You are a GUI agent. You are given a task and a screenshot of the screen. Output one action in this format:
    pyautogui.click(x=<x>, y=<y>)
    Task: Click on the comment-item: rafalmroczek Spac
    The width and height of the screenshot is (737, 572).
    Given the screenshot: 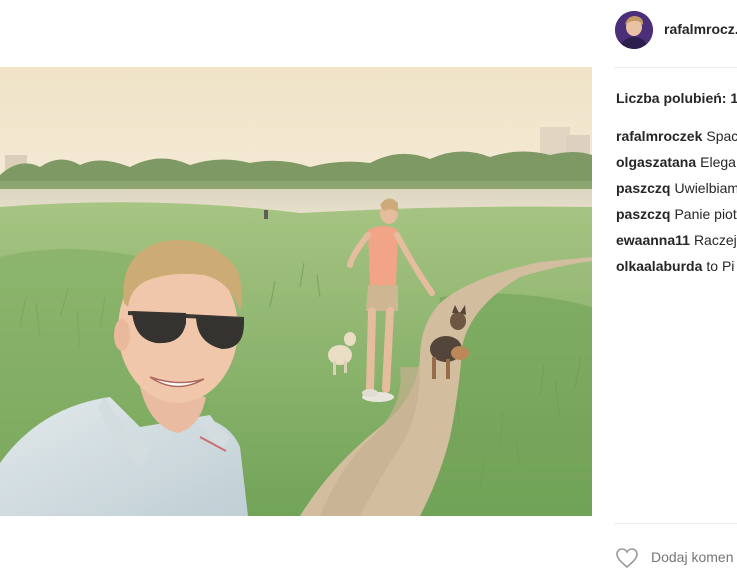 What is the action you would take?
    pyautogui.click(x=676, y=139)
    